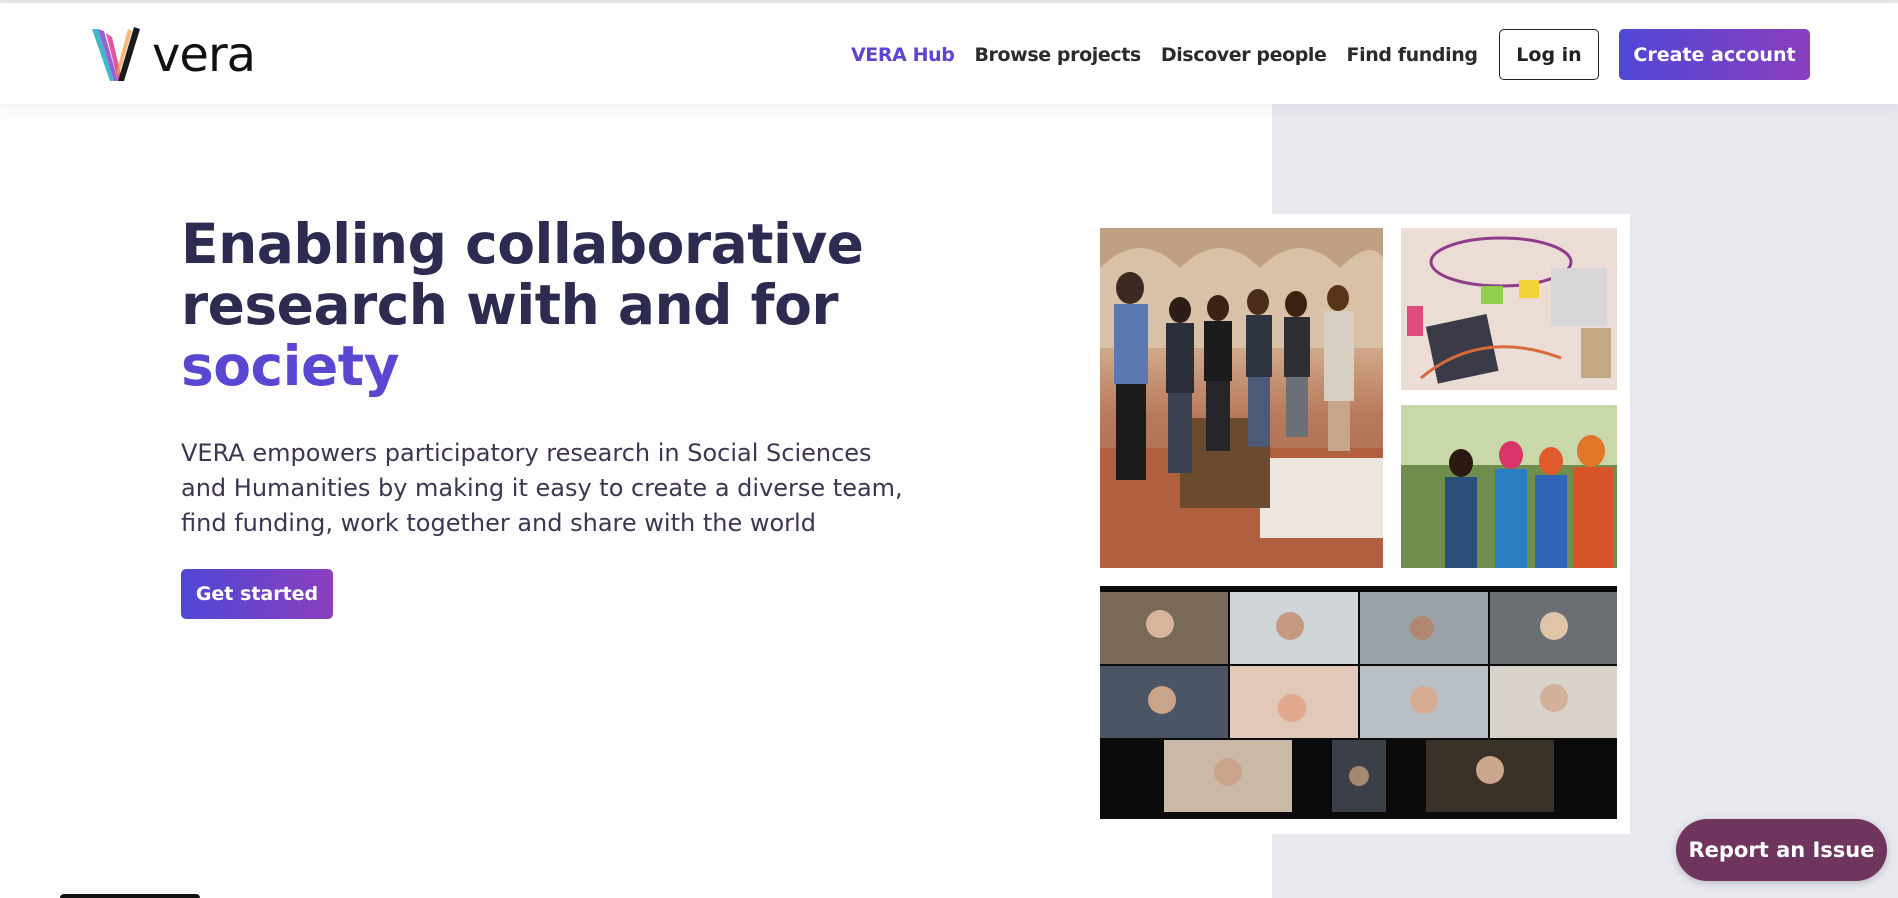 The height and width of the screenshot is (898, 1898). I want to click on hero-title-line-2: research with and for, so click(510, 305).